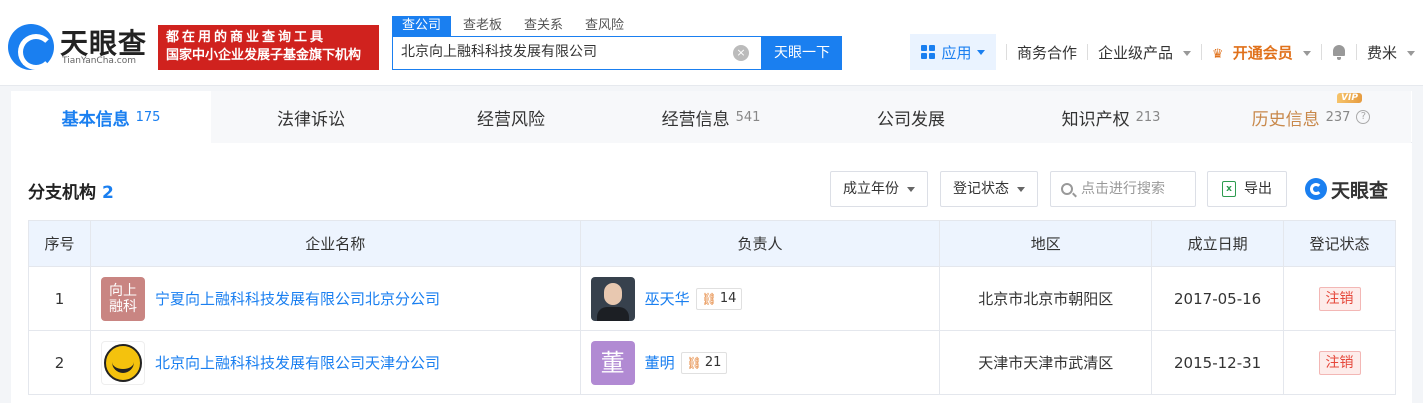  Describe the element at coordinates (482, 26) in the screenshot. I see `search-tab-boss: 查老板` at that location.